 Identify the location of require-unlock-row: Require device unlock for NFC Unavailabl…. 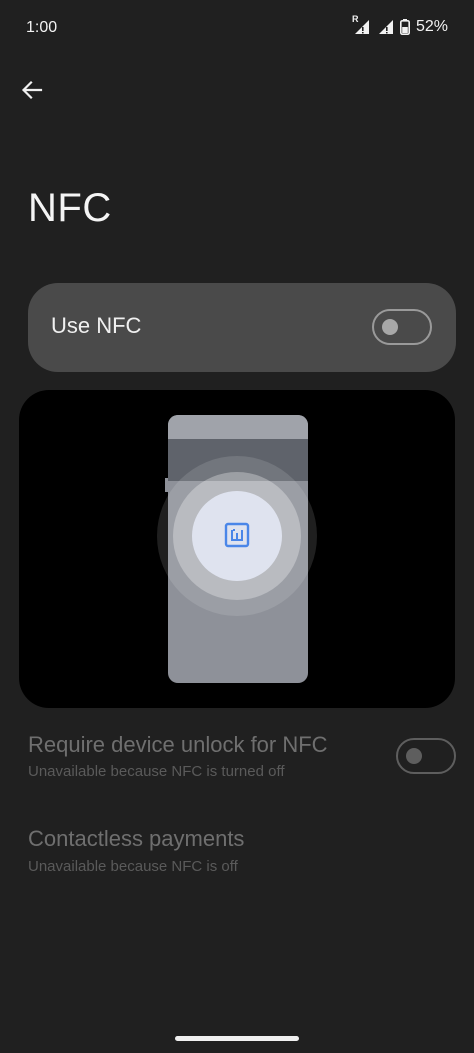
(237, 758).